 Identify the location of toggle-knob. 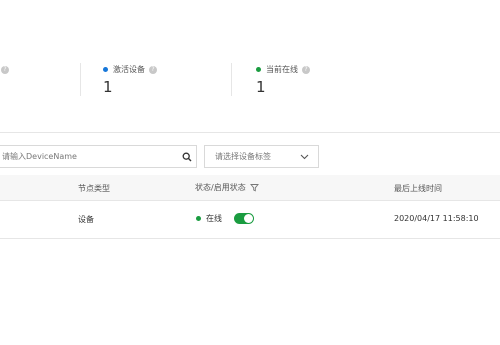
(248, 218).